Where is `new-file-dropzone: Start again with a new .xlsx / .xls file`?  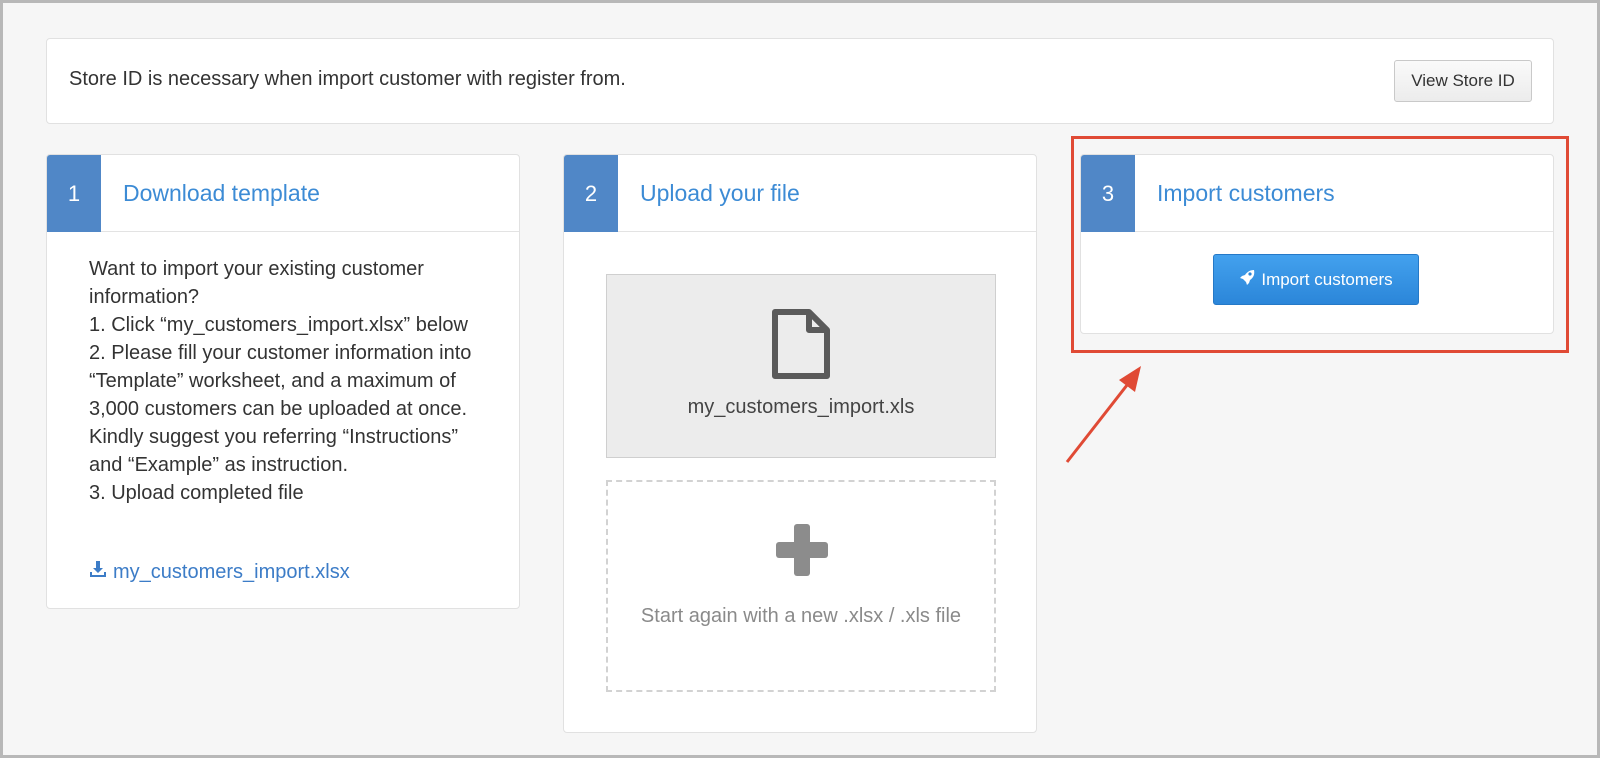
new-file-dropzone: Start again with a new .xlsx / .xls file is located at coordinates (801, 586).